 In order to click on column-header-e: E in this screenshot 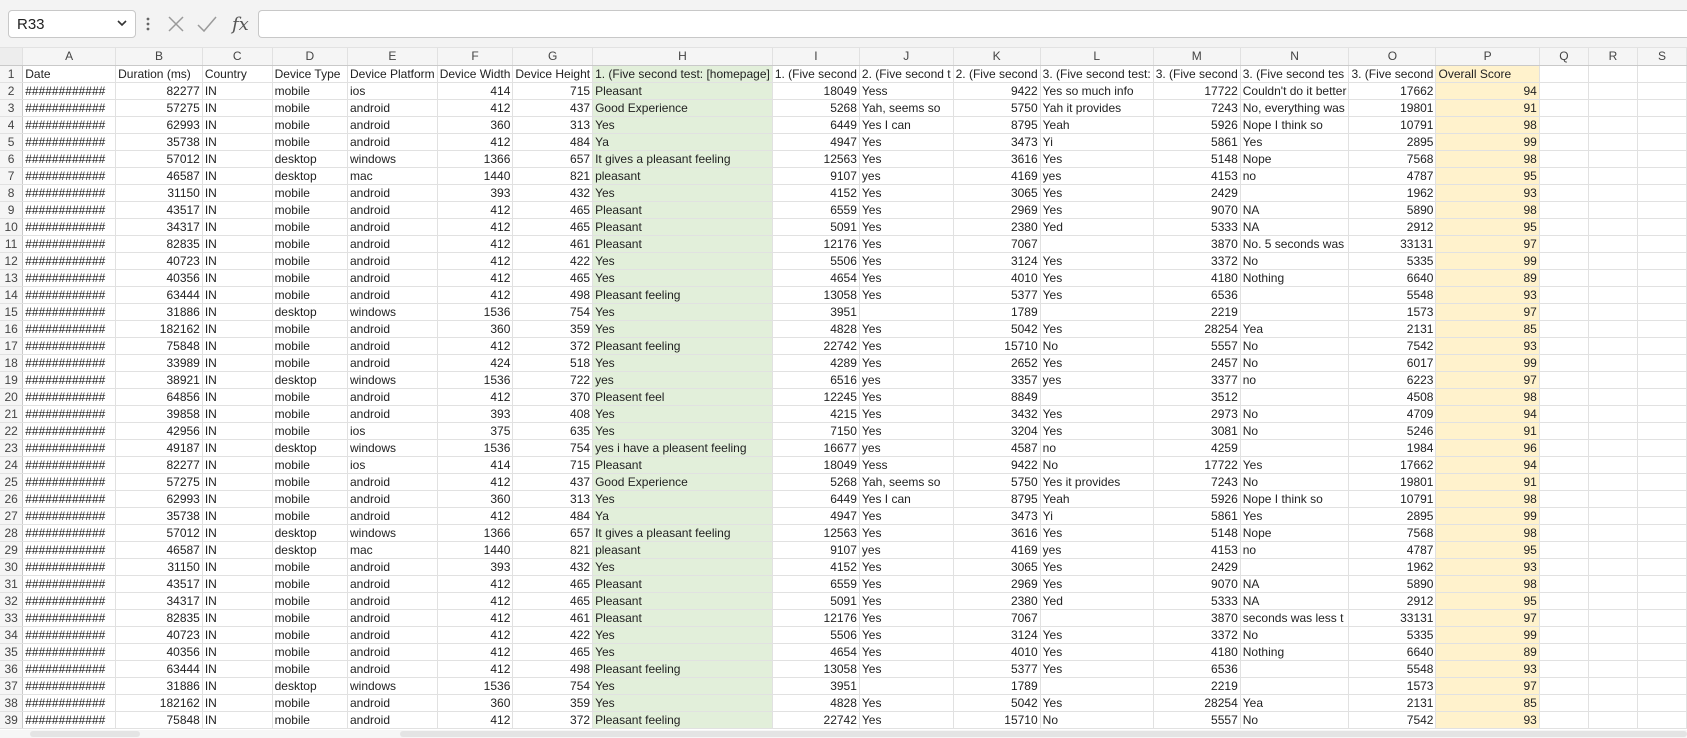, I will do `click(392, 57)`.